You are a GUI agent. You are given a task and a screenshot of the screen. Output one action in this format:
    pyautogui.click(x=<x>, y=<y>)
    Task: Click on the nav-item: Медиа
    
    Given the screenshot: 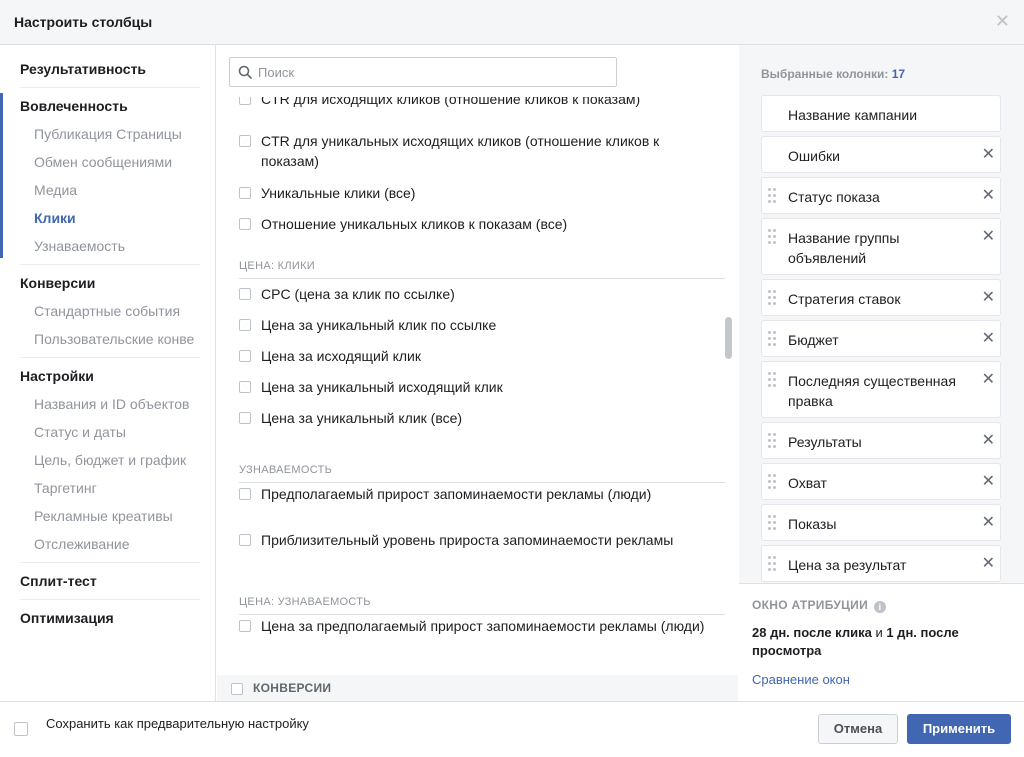 What is the action you would take?
    pyautogui.click(x=107, y=190)
    